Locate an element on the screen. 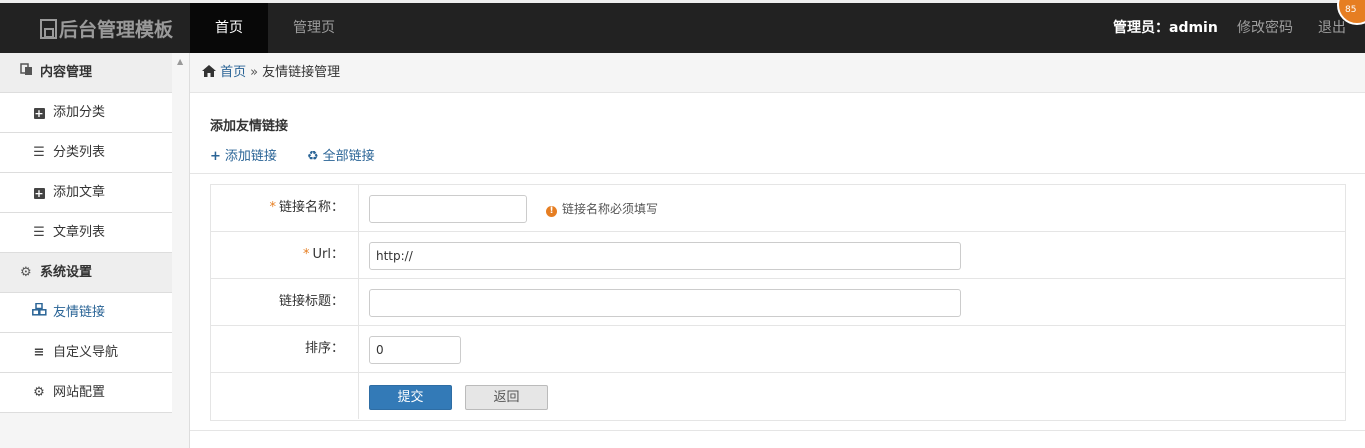 The image size is (1365, 448). sidebar-section-content: 内容管理 is located at coordinates (86, 73).